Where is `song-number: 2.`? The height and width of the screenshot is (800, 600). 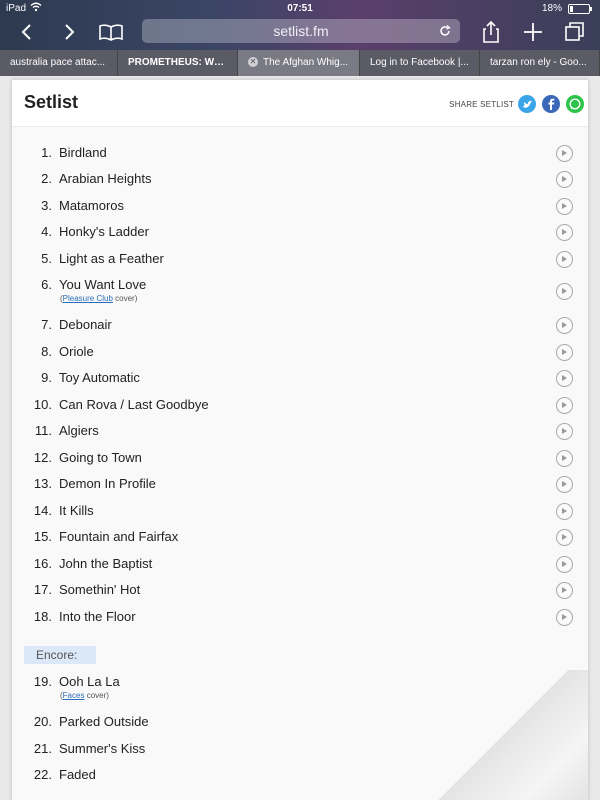
song-number: 2. is located at coordinates (46, 178).